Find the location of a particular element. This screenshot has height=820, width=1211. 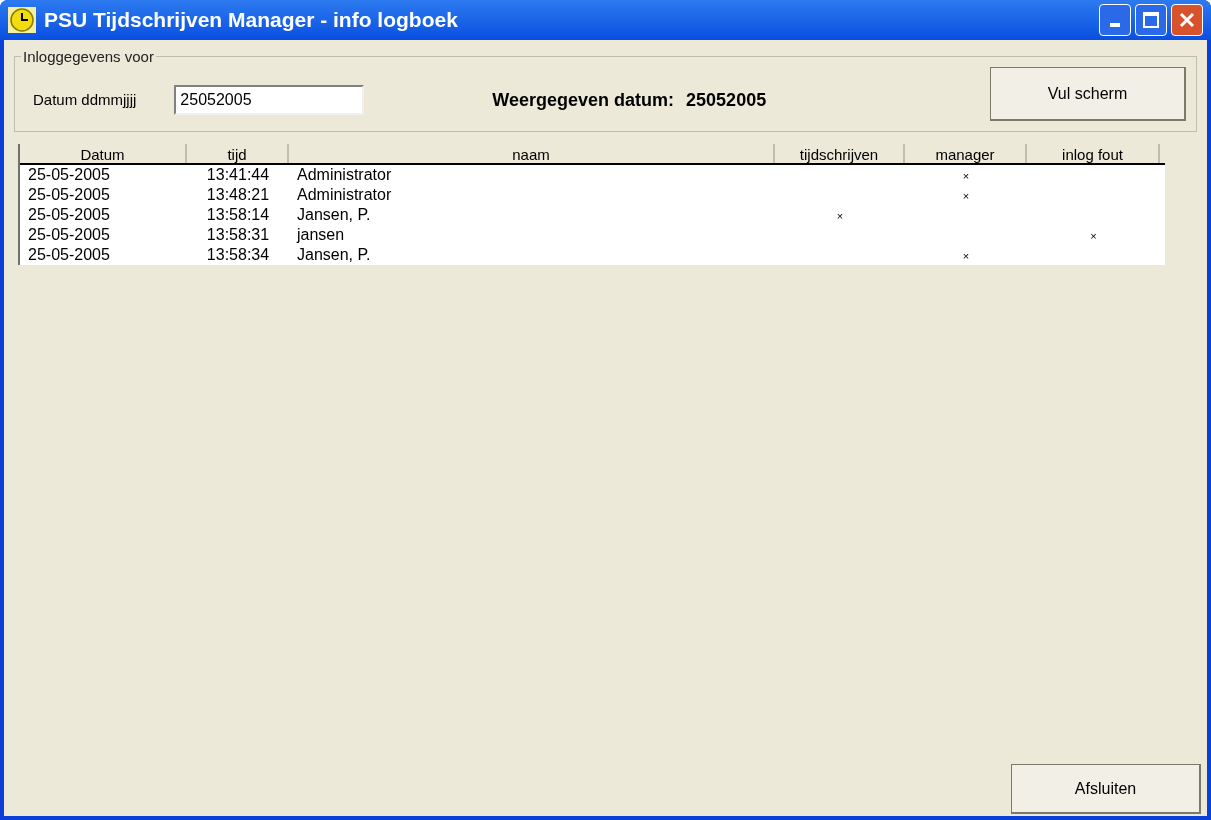

clock-icon is located at coordinates (22, 20).